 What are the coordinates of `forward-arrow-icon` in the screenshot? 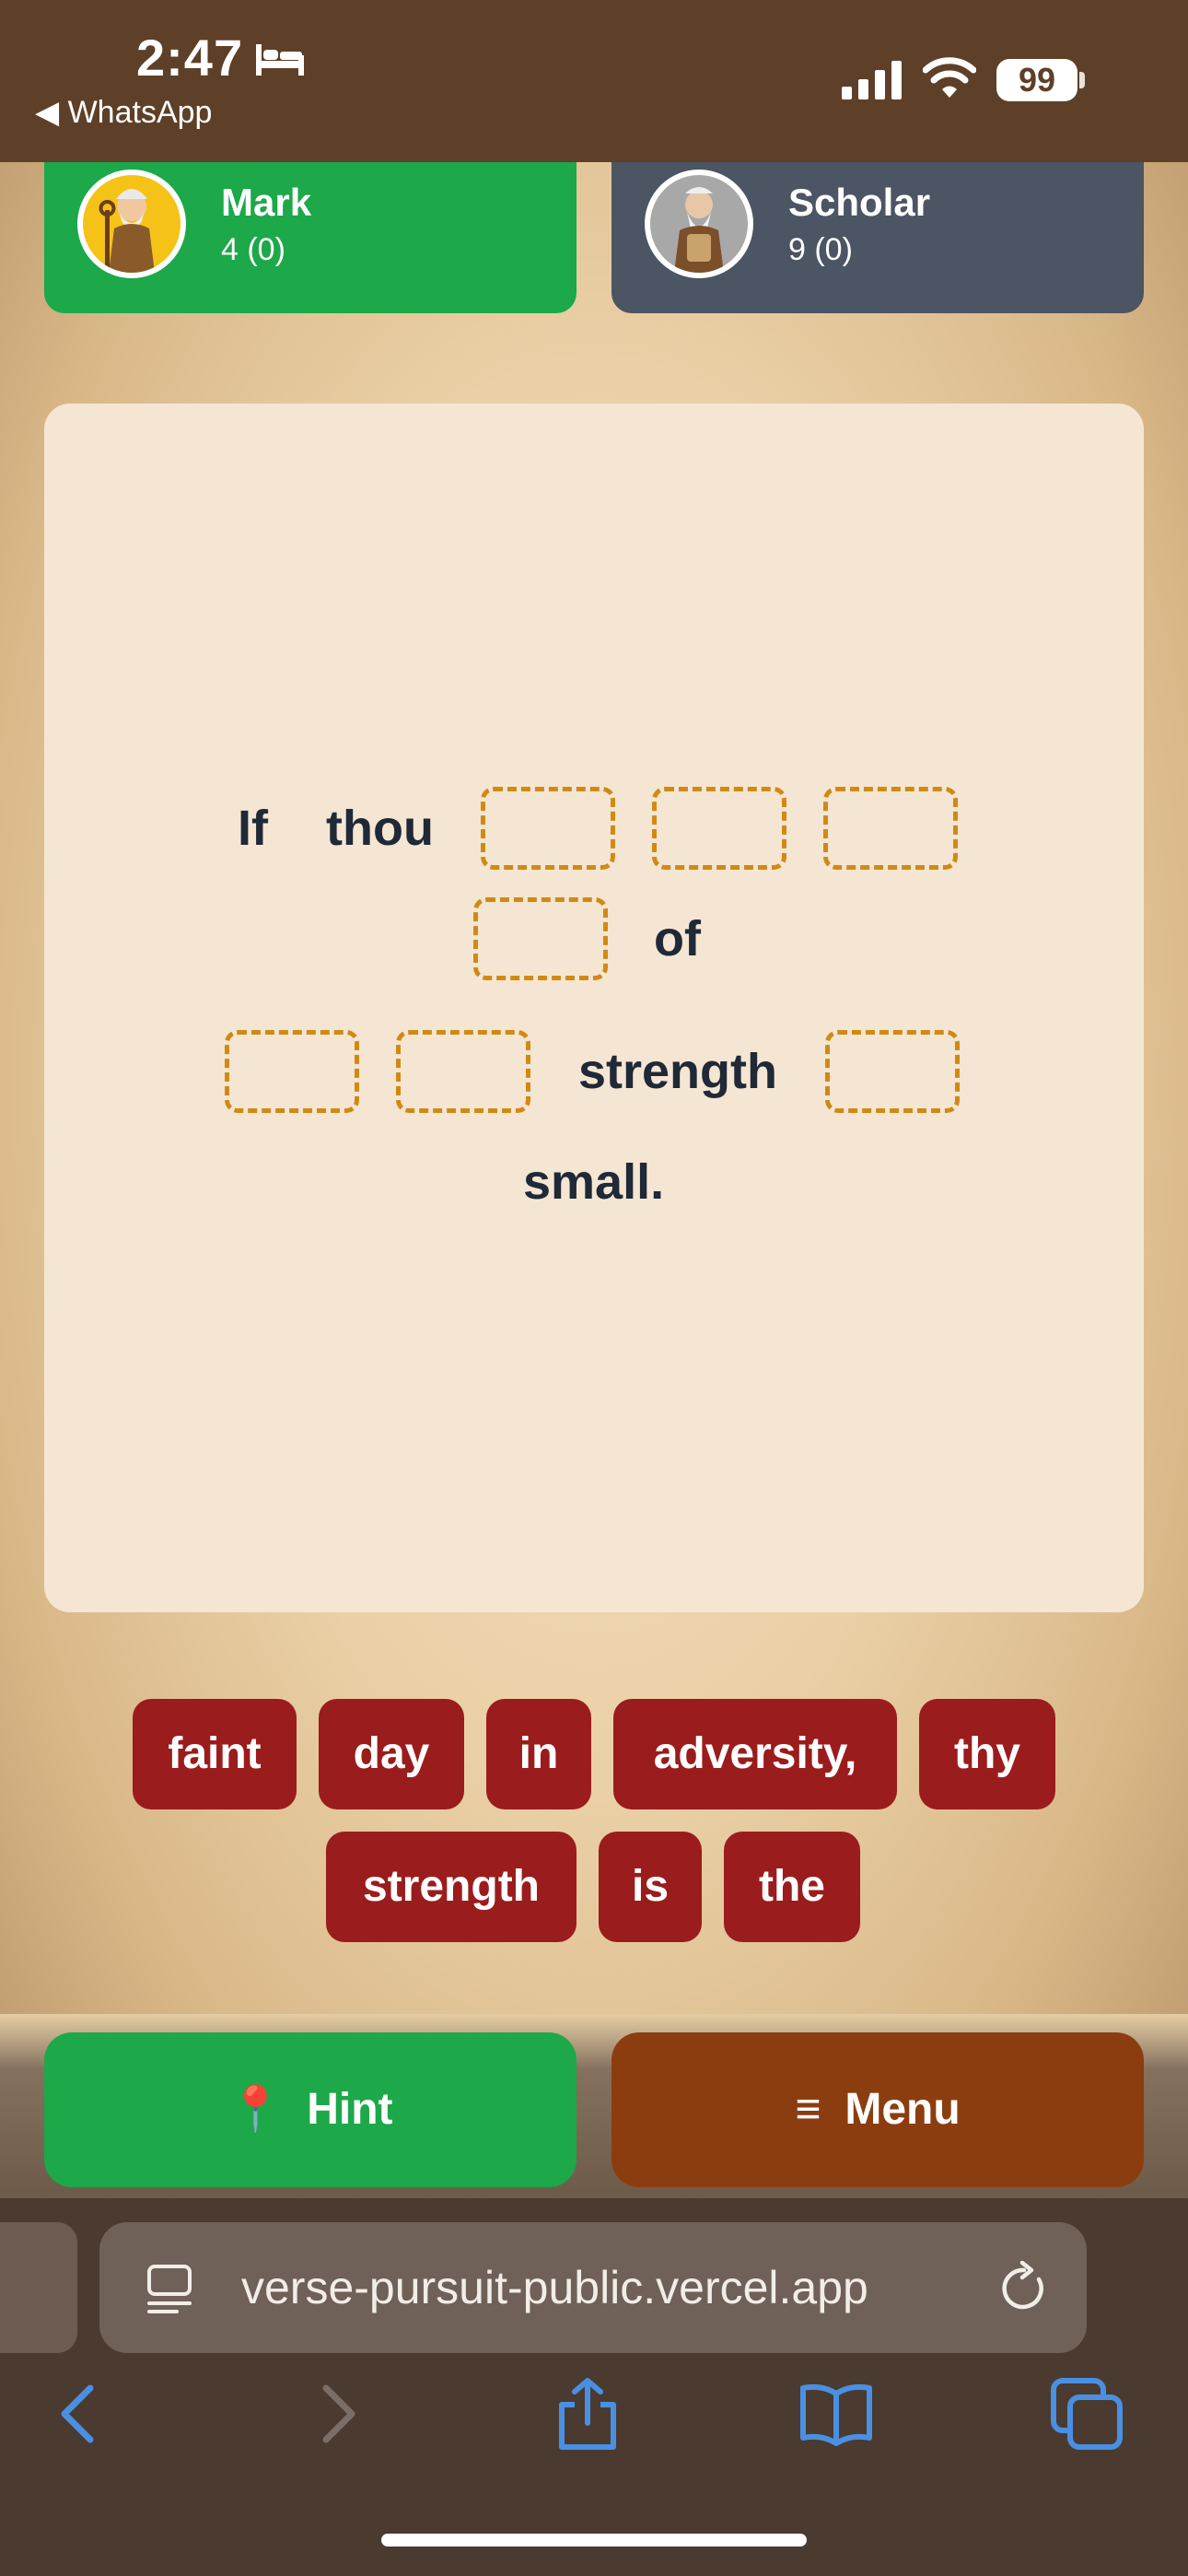 It's located at (337, 2414).